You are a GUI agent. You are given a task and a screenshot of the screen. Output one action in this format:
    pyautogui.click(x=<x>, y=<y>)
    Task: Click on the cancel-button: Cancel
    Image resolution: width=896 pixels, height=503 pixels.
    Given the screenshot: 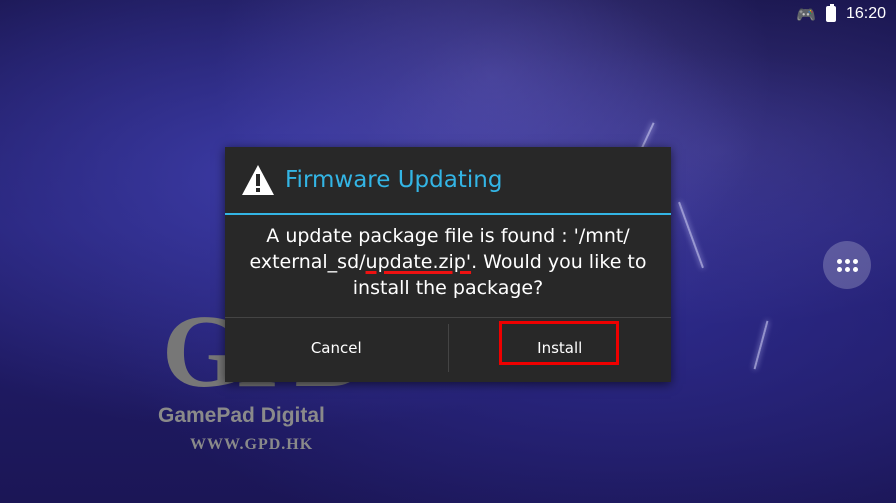 What is the action you would take?
    pyautogui.click(x=336, y=348)
    